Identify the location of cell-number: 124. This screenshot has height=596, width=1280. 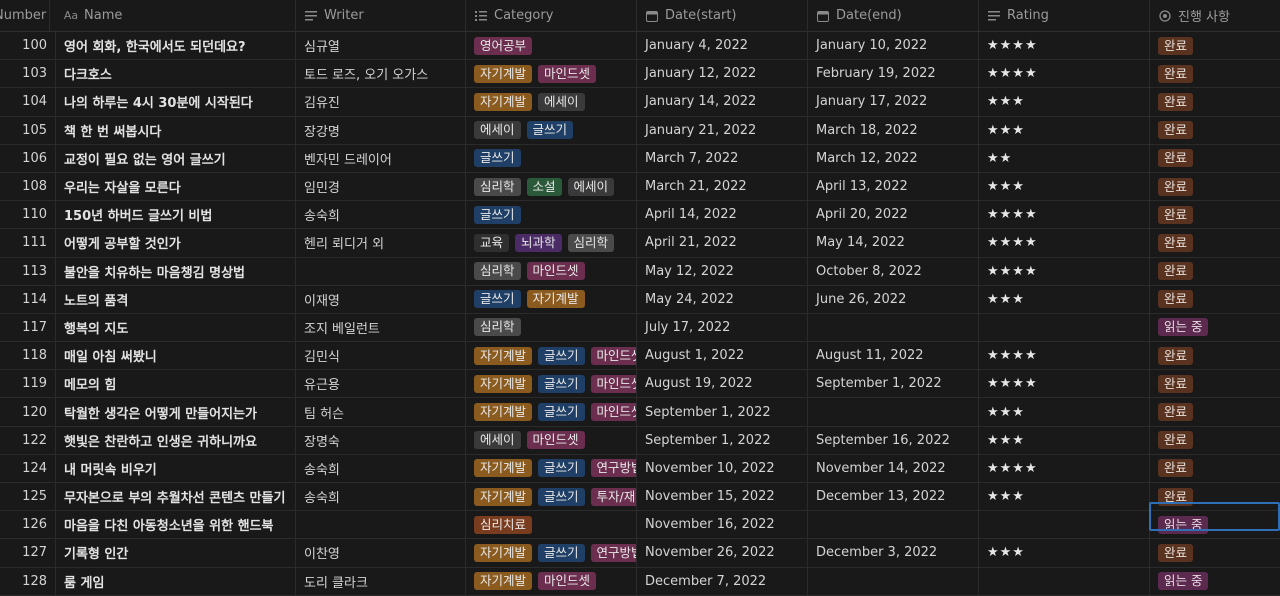
(28, 468).